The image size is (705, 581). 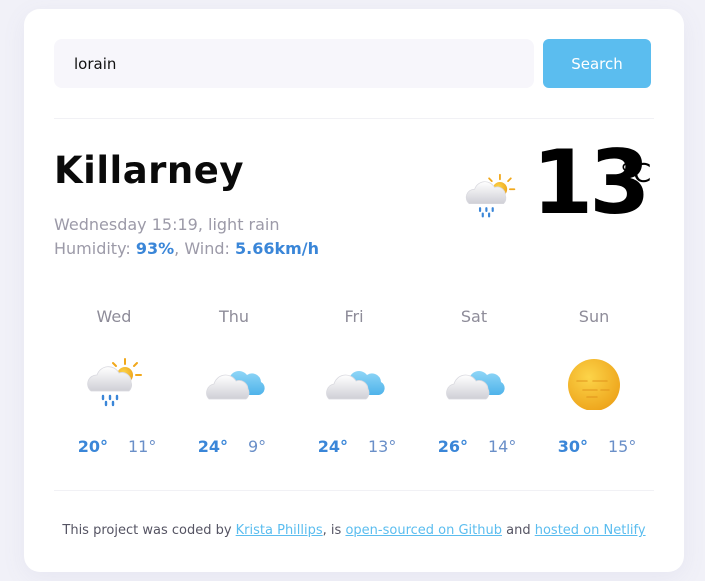 I want to click on forecast-day: Sat 26° 14°, so click(x=474, y=387).